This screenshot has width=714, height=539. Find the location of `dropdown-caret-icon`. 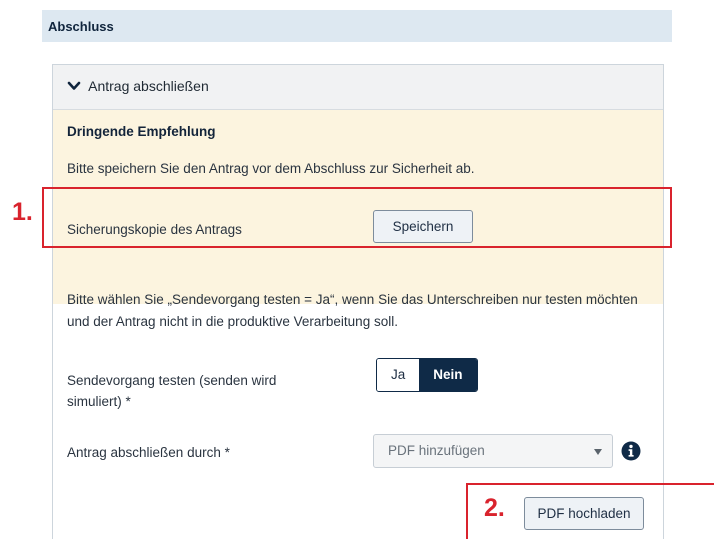

dropdown-caret-icon is located at coordinates (598, 452).